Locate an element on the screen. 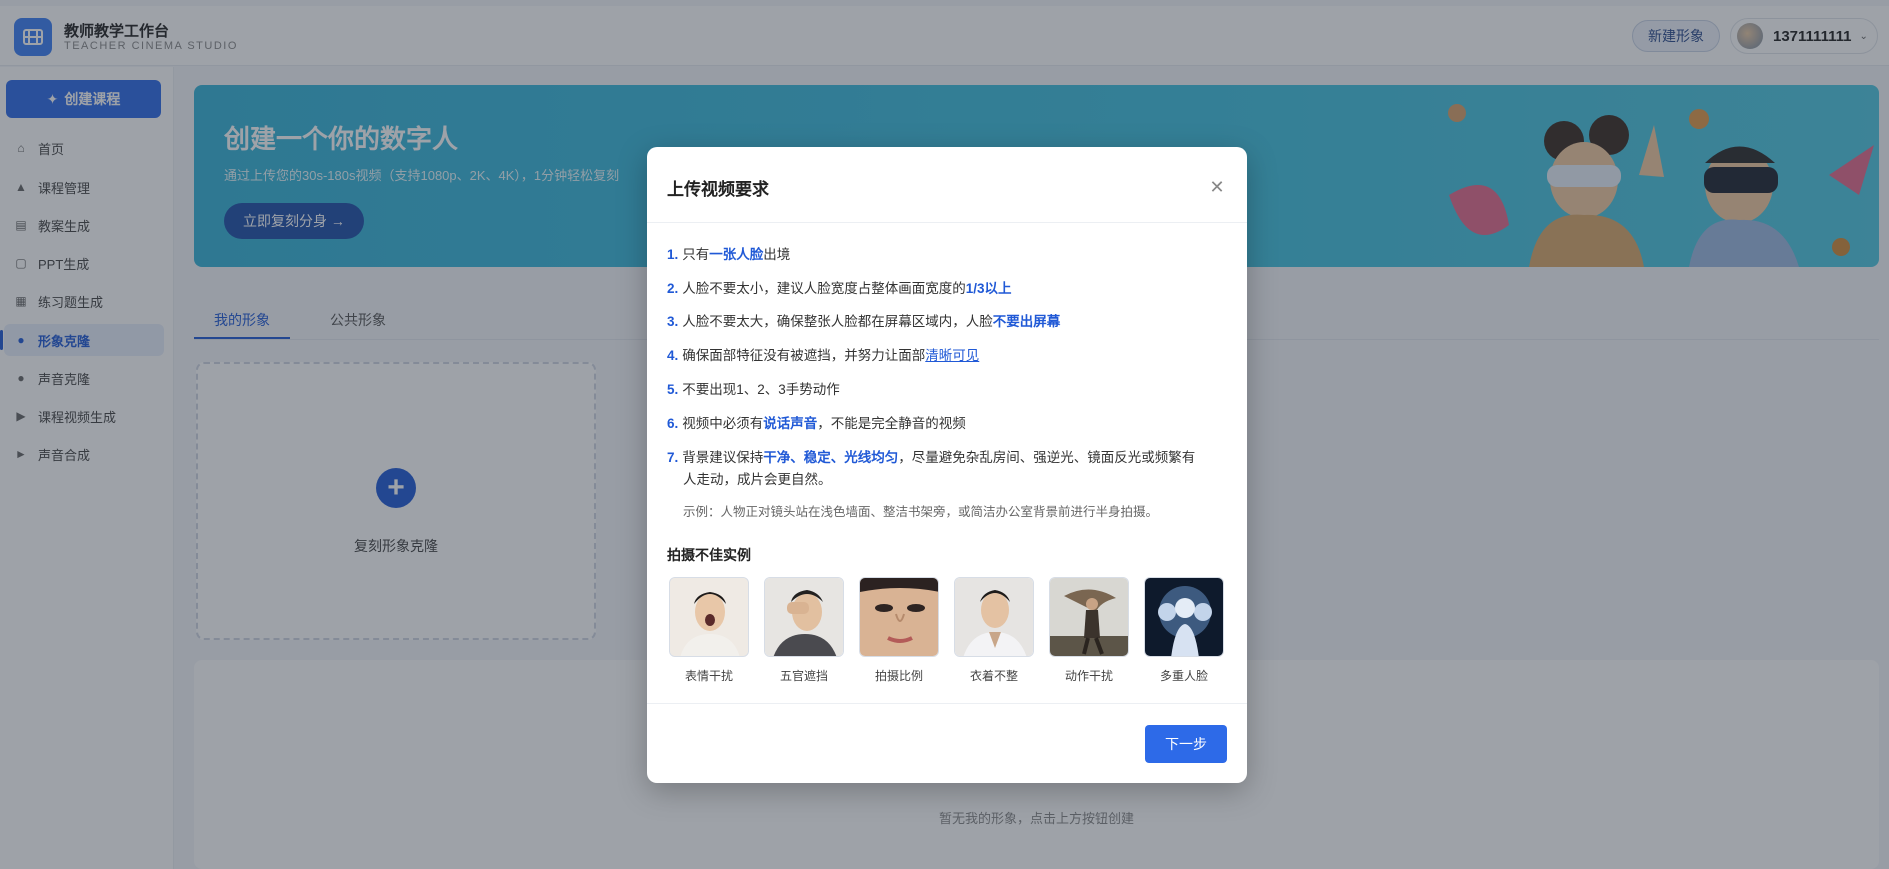  requirement-7-continued: 人走动，成片会更自然。 is located at coordinates (757, 479).